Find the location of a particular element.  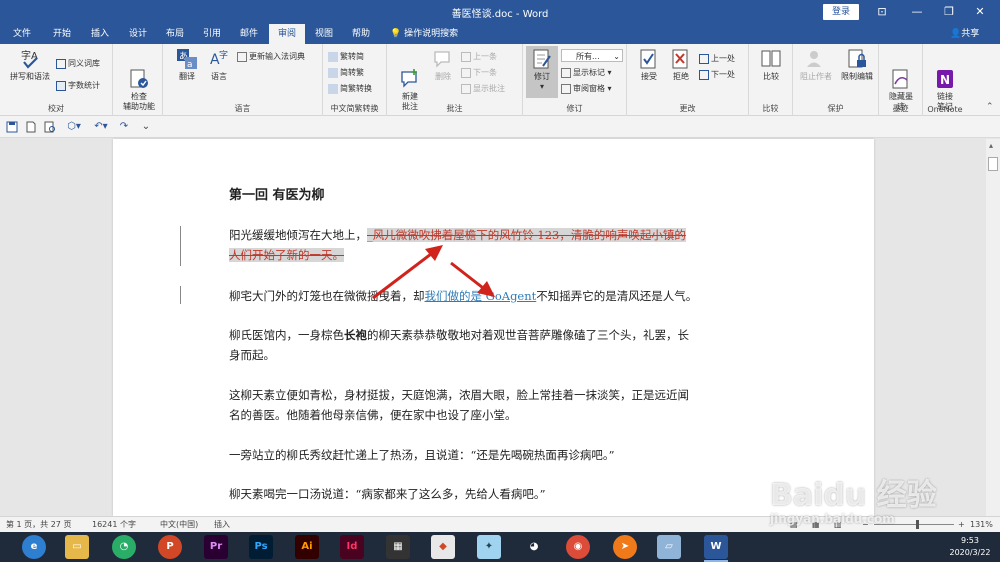

word-count-button: 字数统计 is located at coordinates (78, 85).